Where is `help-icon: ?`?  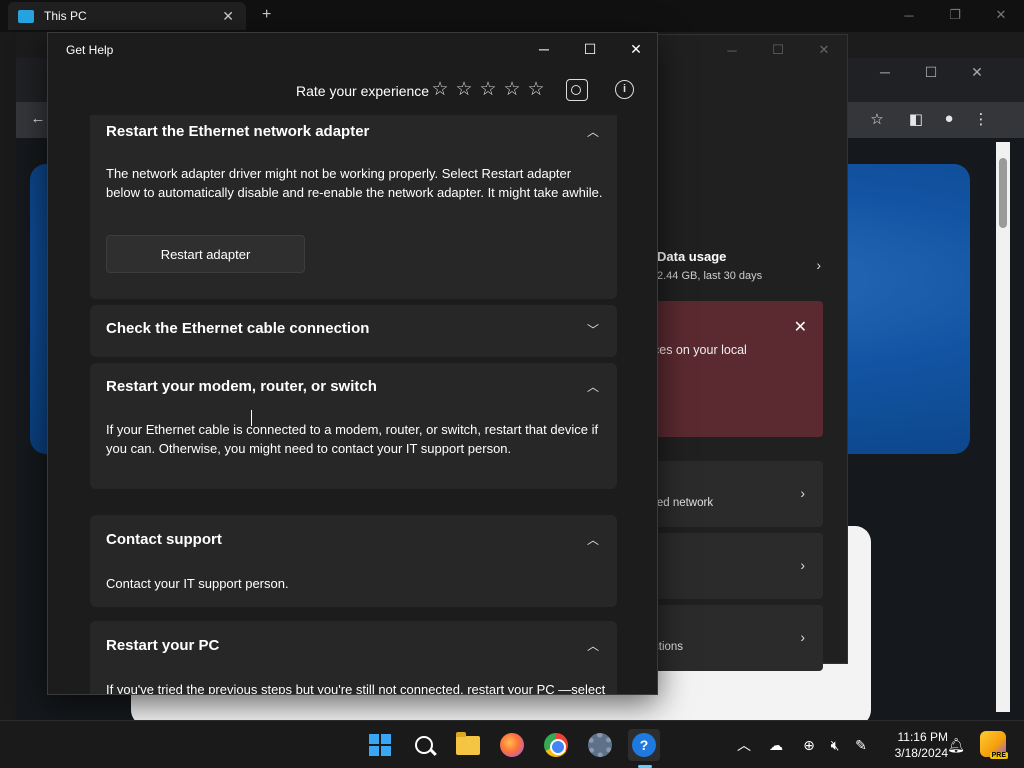 help-icon: ? is located at coordinates (644, 745).